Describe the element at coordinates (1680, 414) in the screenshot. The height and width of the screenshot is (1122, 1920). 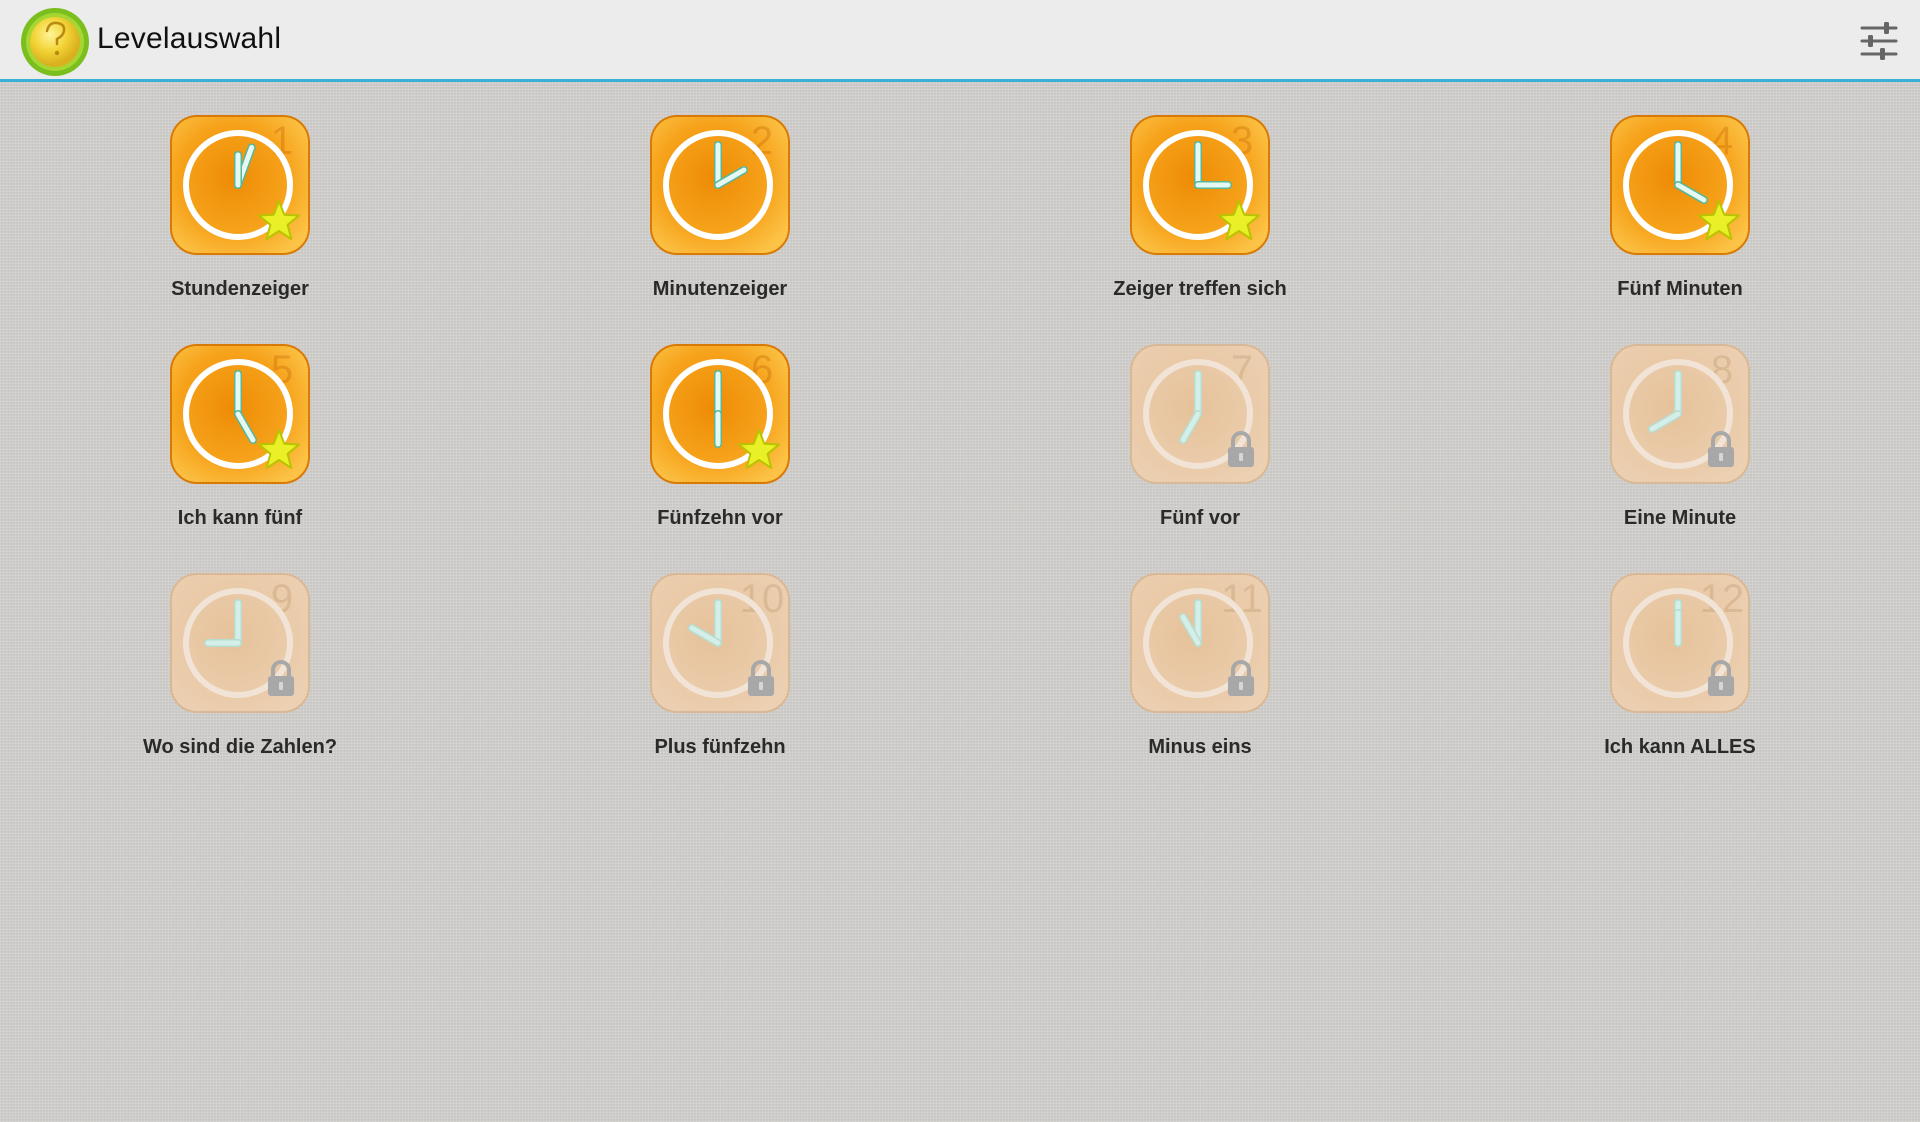
I see `clock-icon: 8` at that location.